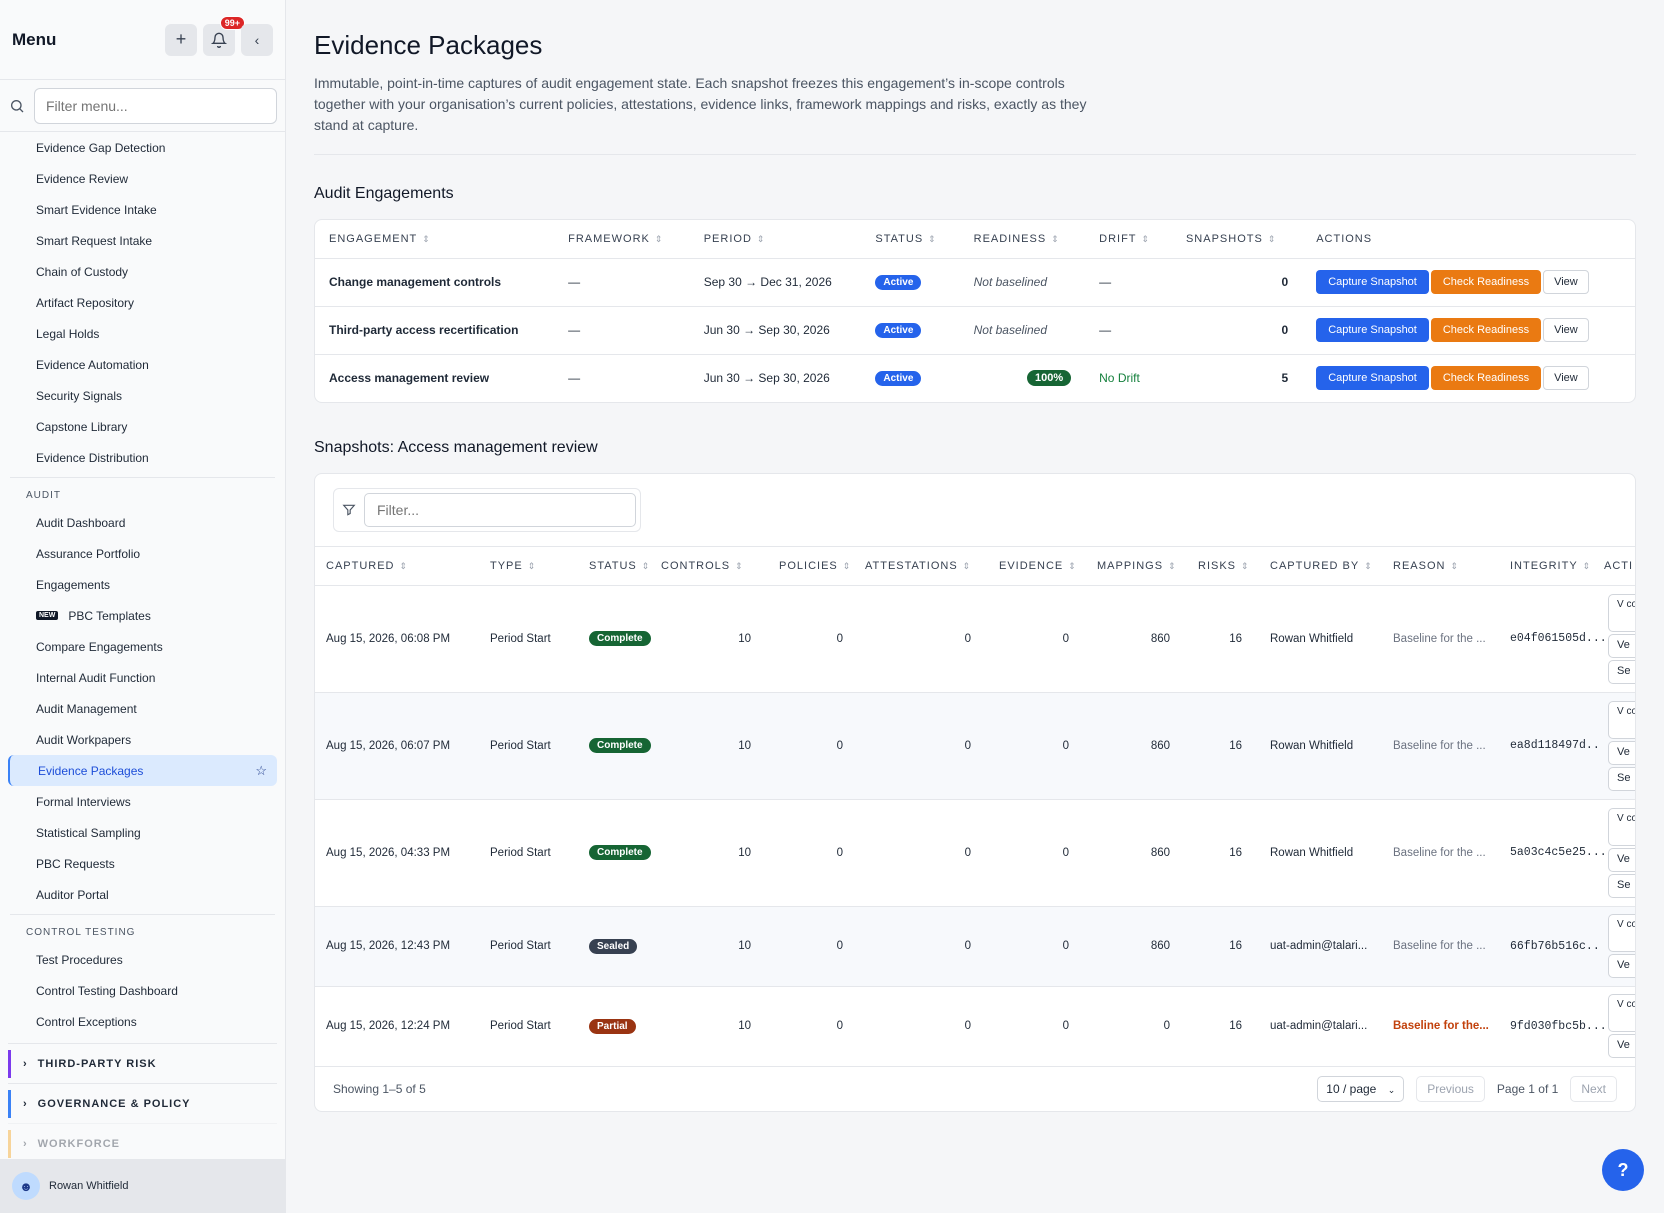  I want to click on sidebar-item: Evidence Review, so click(138, 178).